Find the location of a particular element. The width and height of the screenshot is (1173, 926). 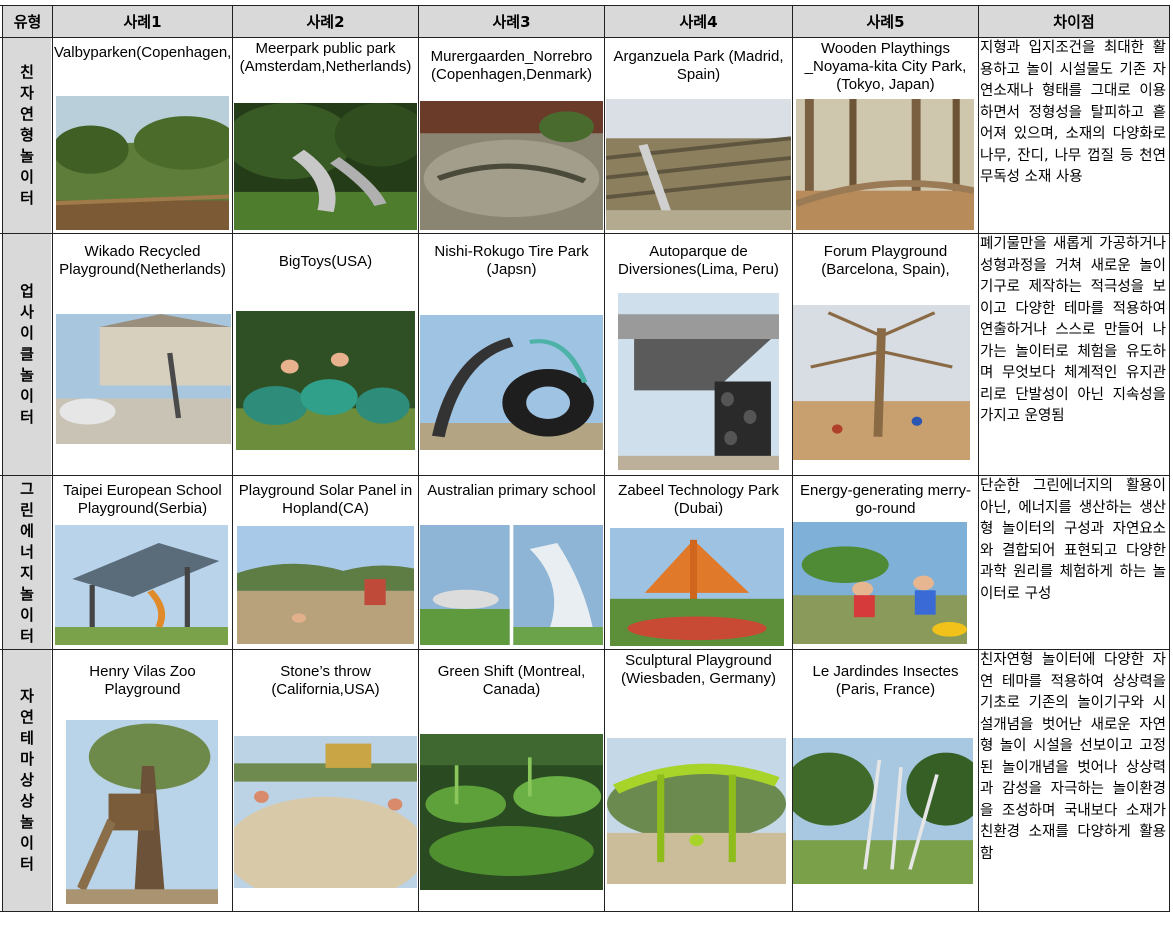

header-case-2: 사례2 is located at coordinates (325, 21).